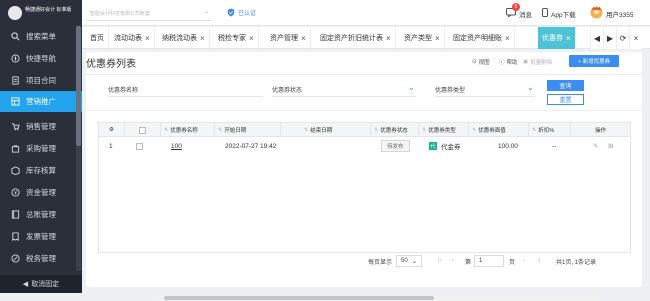  What do you see at coordinates (512, 262) in the screenshot?
I see `page-suffix: 页` at bounding box center [512, 262].